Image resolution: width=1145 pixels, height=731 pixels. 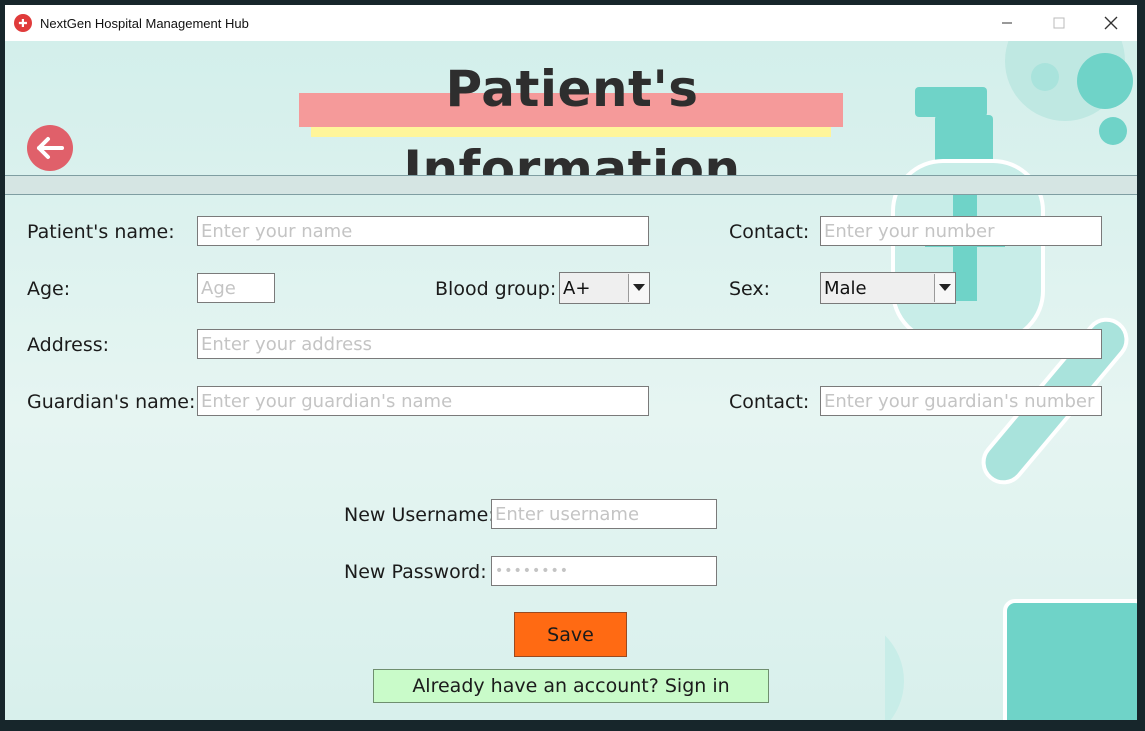 What do you see at coordinates (49, 289) in the screenshot?
I see `age-label: Age:` at bounding box center [49, 289].